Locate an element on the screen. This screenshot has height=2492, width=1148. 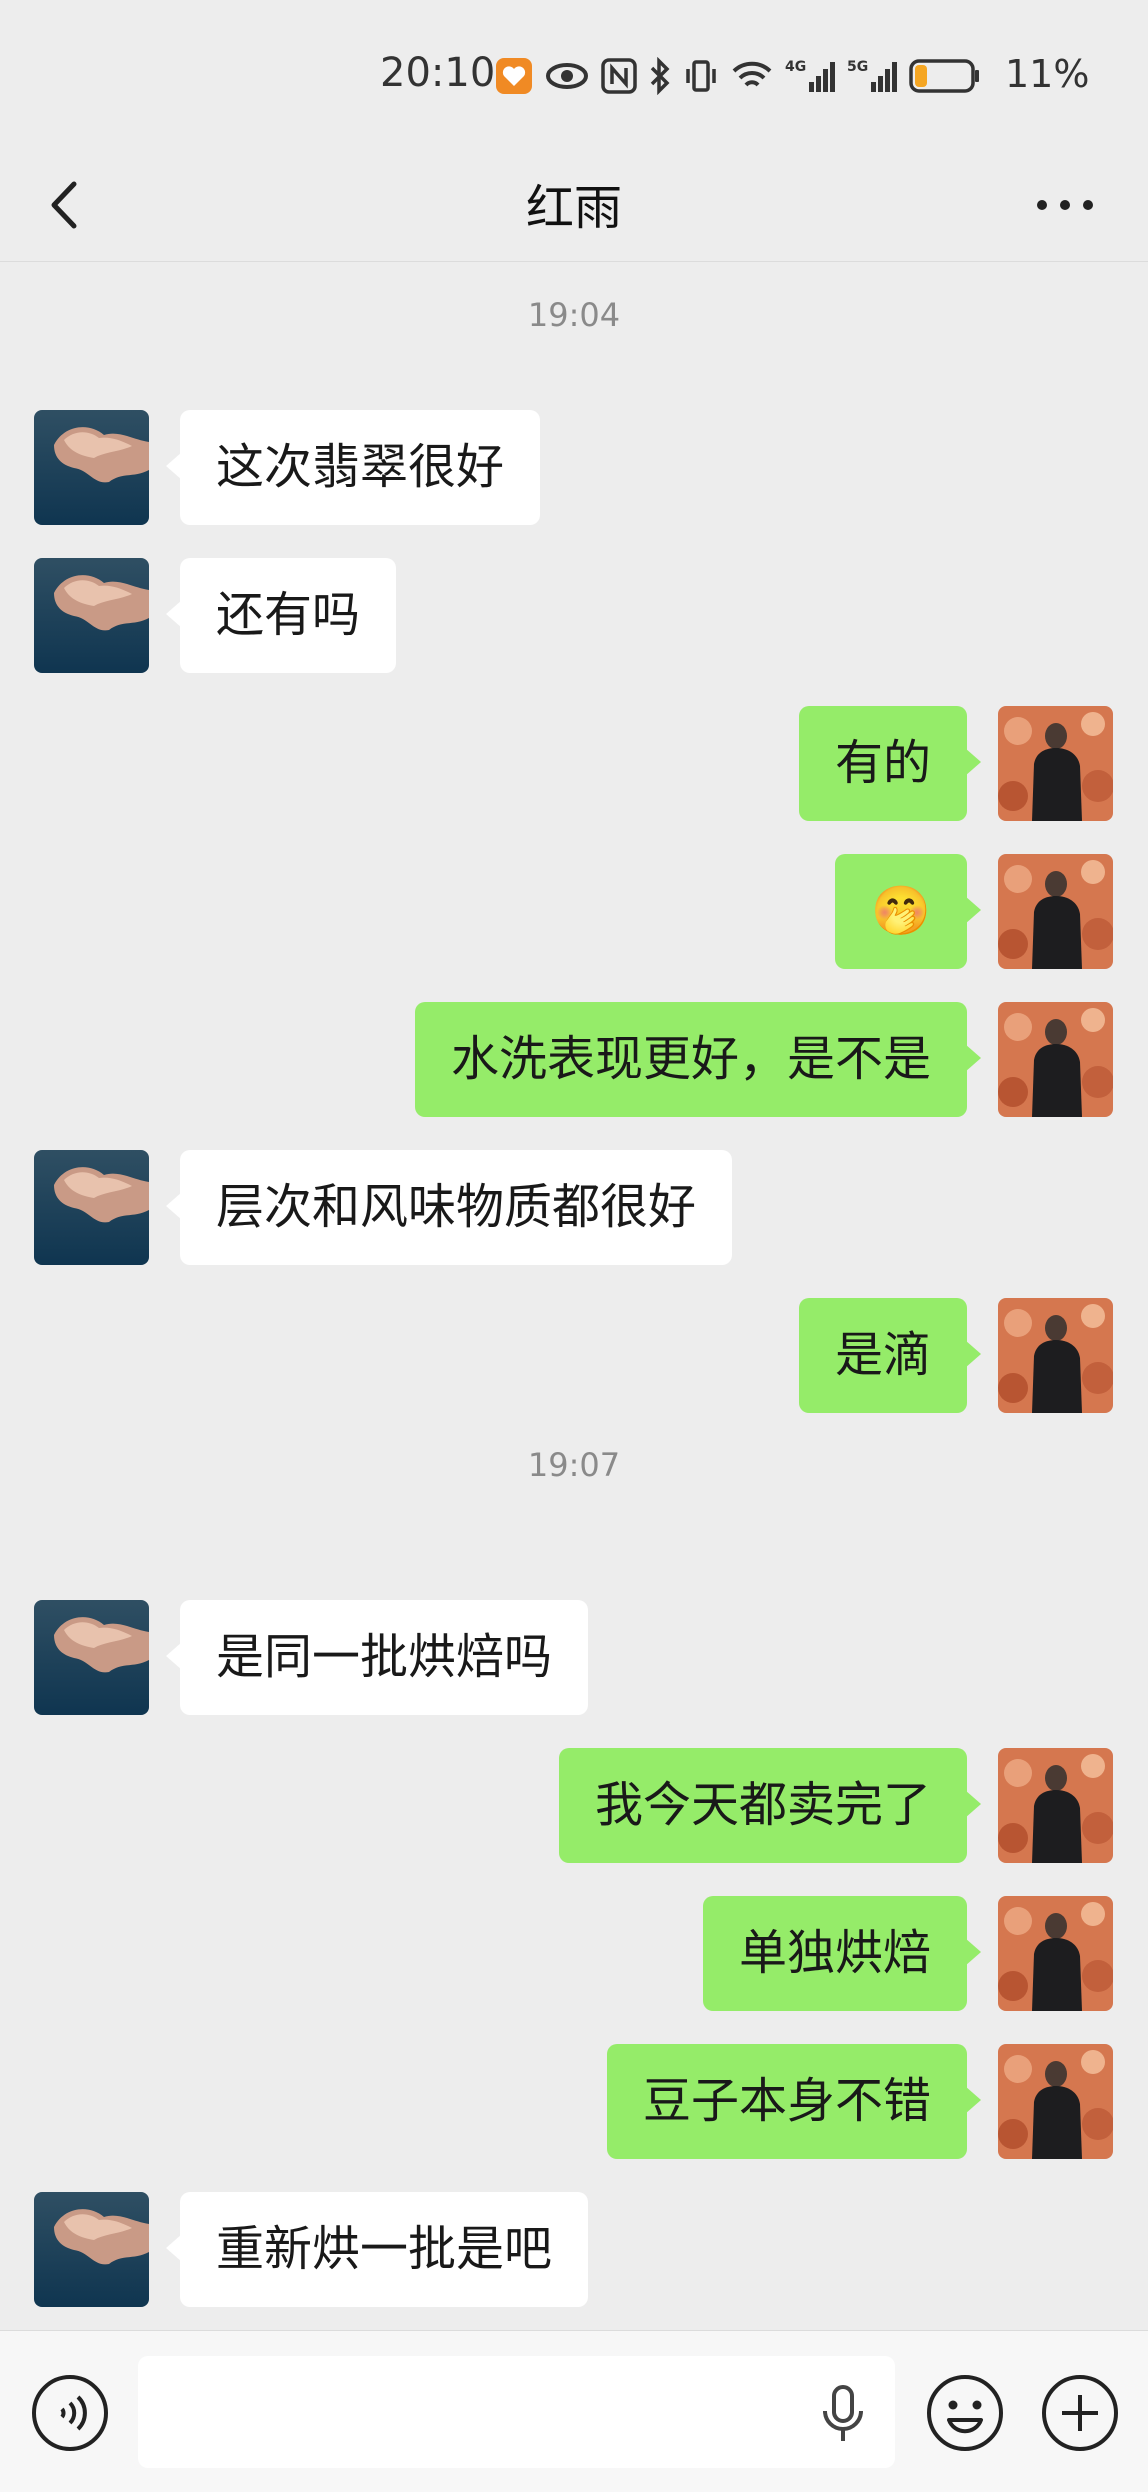
microphone-icon is located at coordinates (843, 2414).